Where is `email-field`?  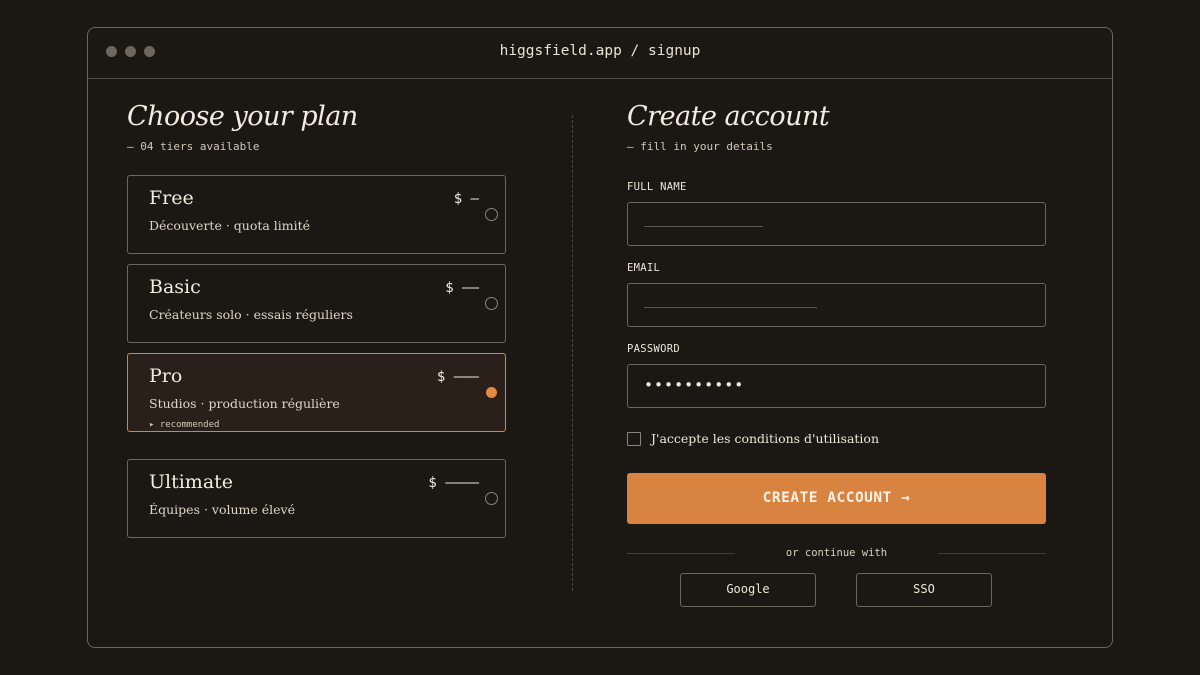
email-field is located at coordinates (836, 305).